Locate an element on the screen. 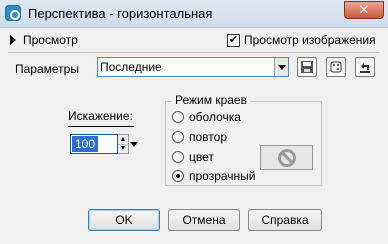 The height and width of the screenshot is (244, 388). edge-mode-option-color: цвет is located at coordinates (193, 157).